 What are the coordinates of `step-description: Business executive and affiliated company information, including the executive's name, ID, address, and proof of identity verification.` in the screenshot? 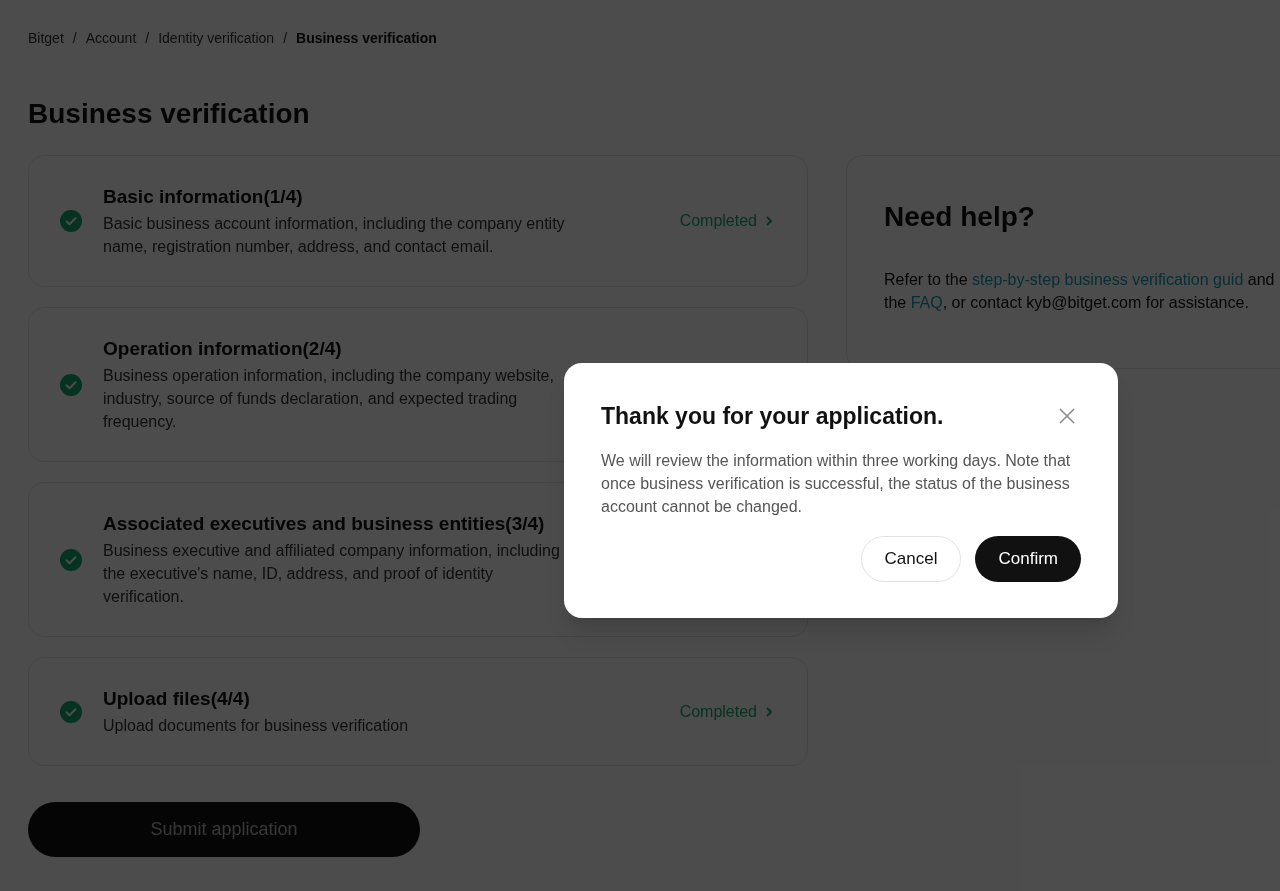 It's located at (332, 574).